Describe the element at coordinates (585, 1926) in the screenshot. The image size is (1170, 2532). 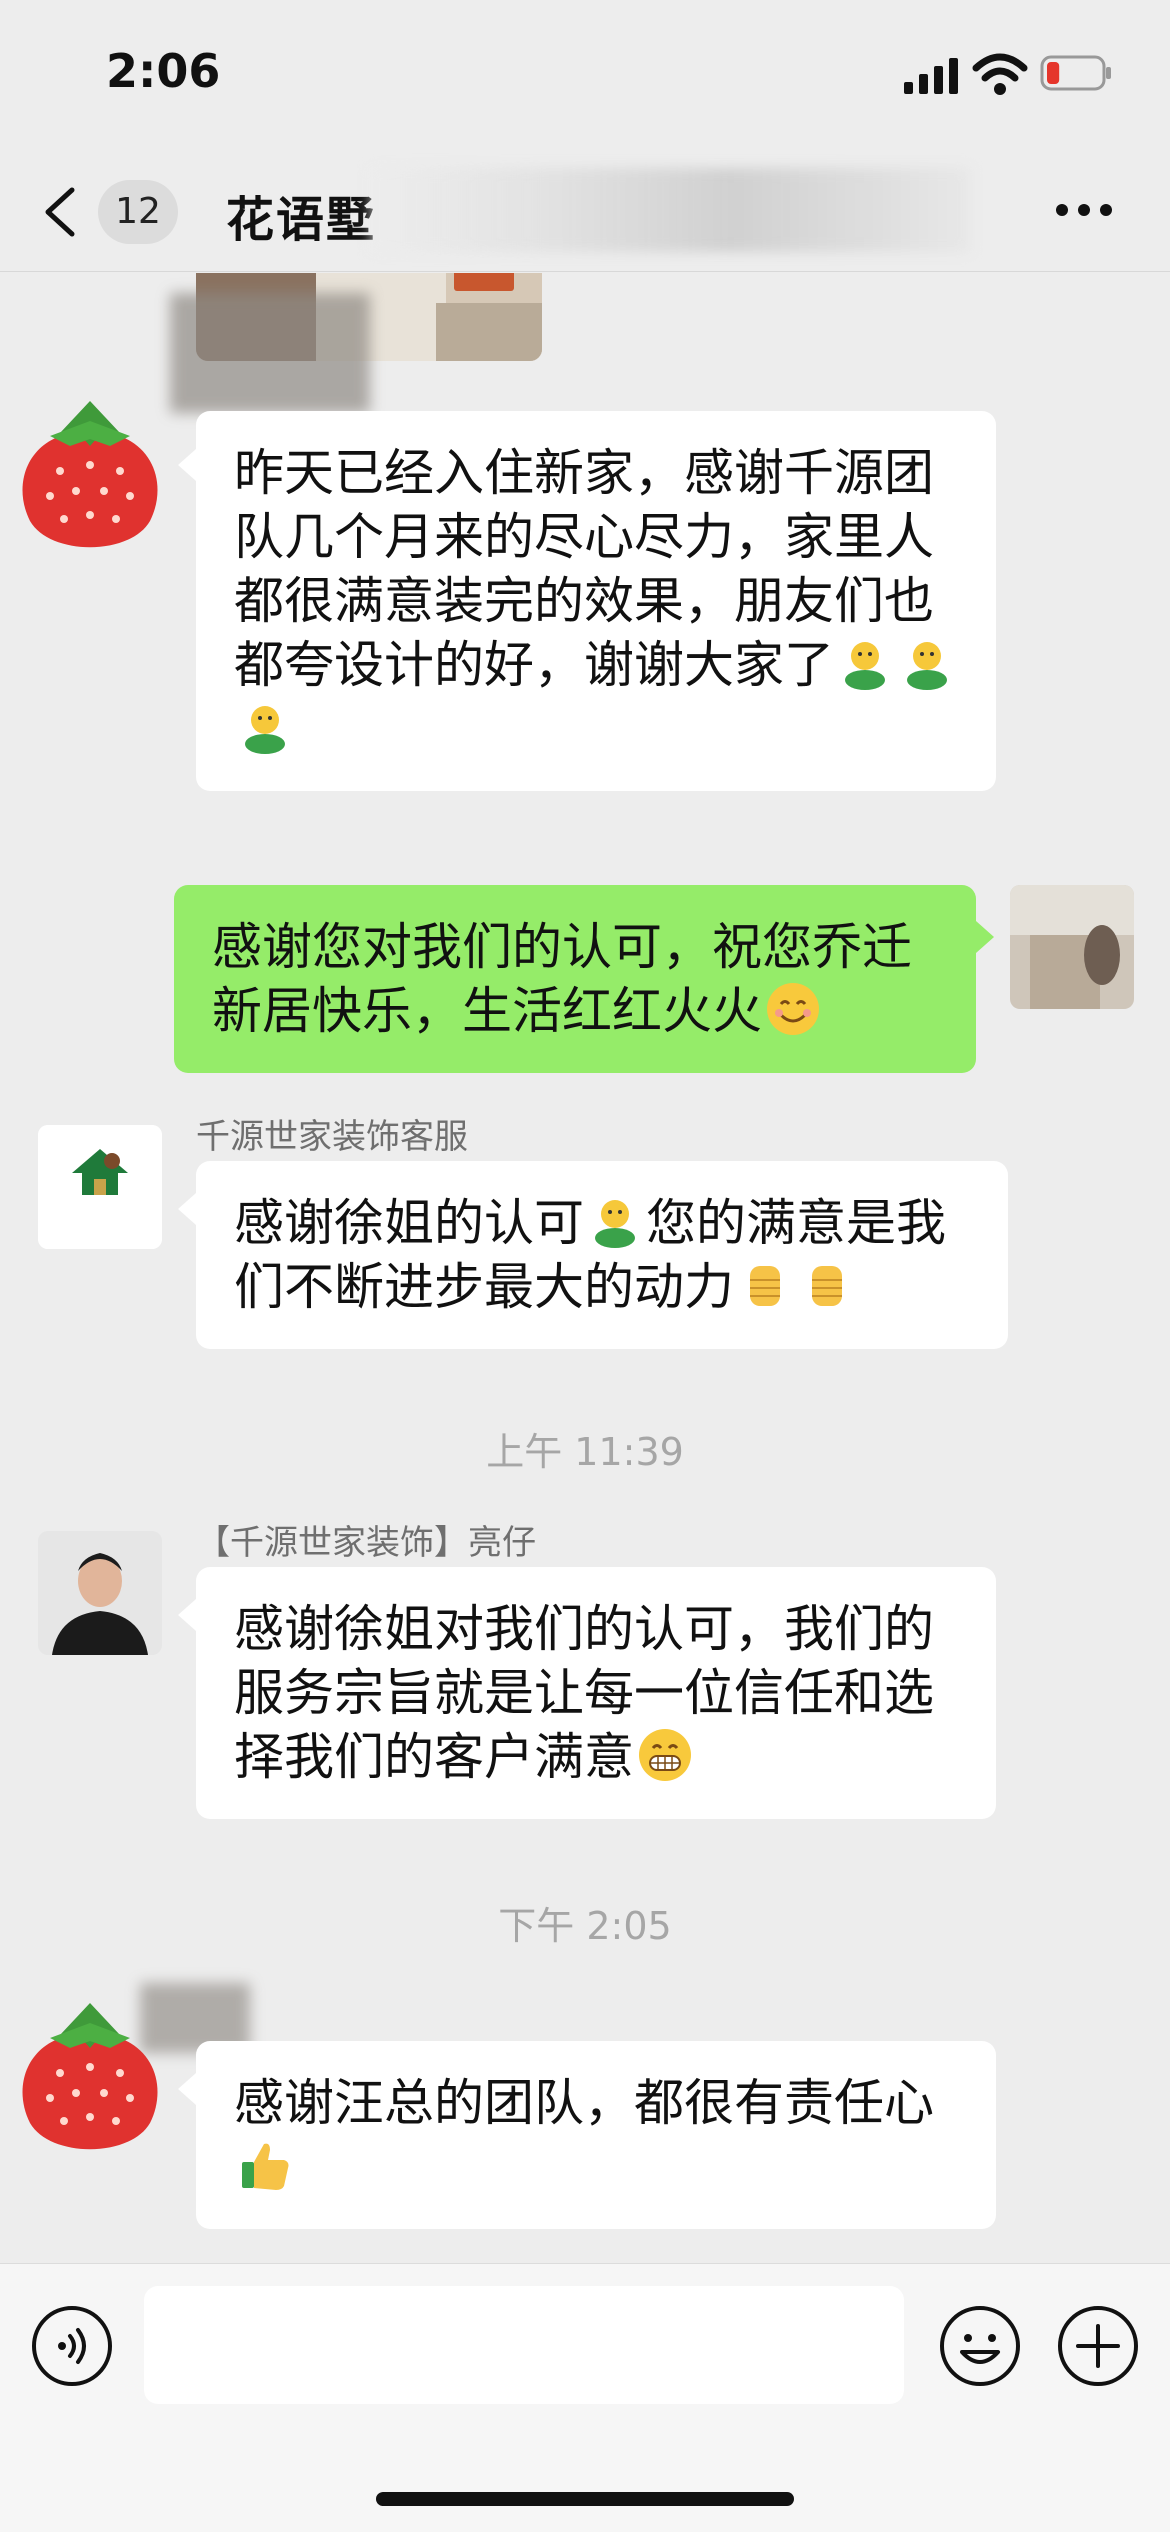
I see `timestamp: 下午 2:05` at that location.